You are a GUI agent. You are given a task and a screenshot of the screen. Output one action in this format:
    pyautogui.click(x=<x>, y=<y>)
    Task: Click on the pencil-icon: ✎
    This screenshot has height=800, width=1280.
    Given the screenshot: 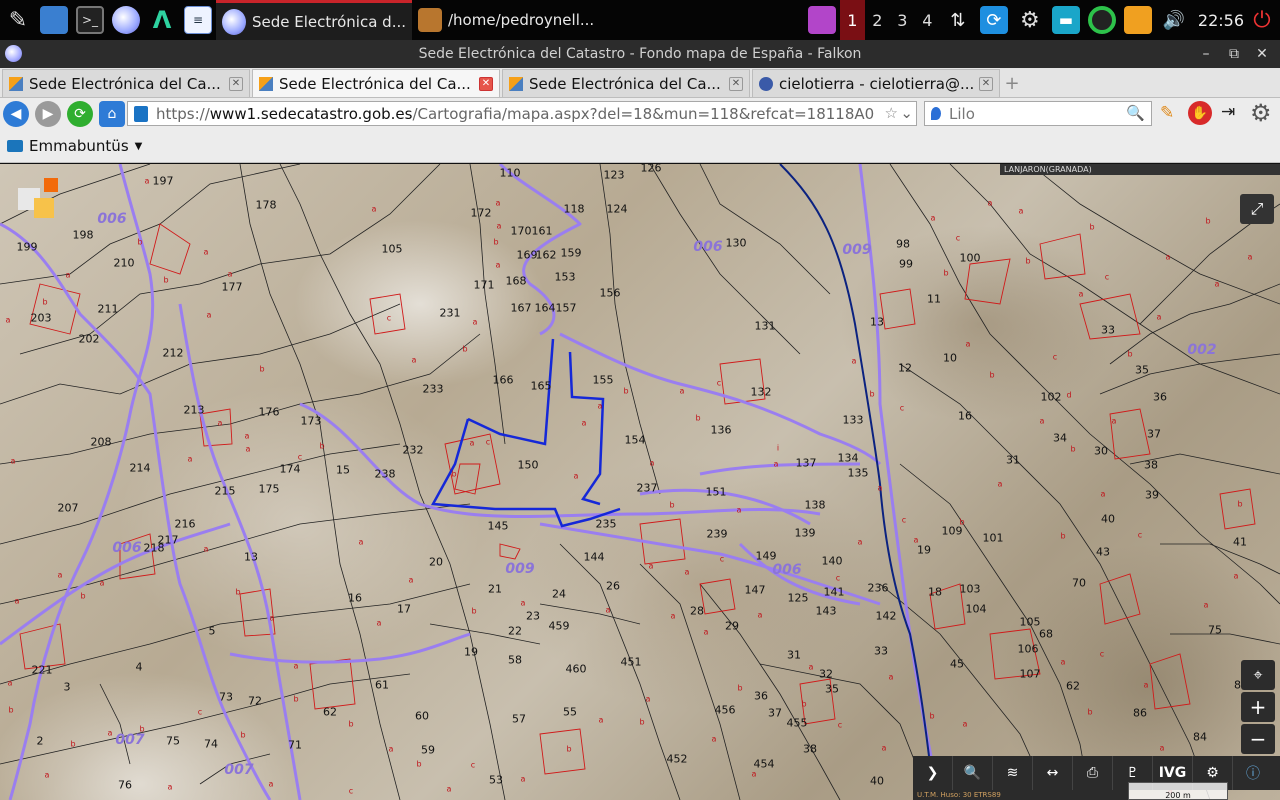 What is the action you would take?
    pyautogui.click(x=1167, y=113)
    